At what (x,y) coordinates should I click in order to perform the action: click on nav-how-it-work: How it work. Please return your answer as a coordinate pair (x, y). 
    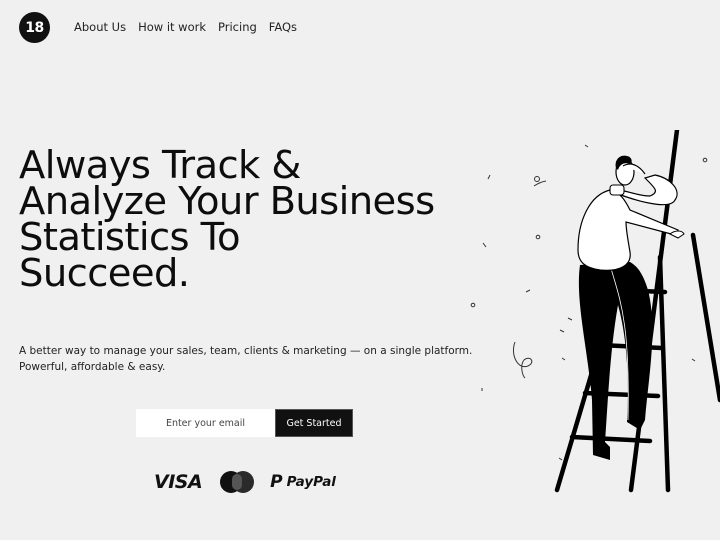
    Looking at the image, I should click on (172, 27).